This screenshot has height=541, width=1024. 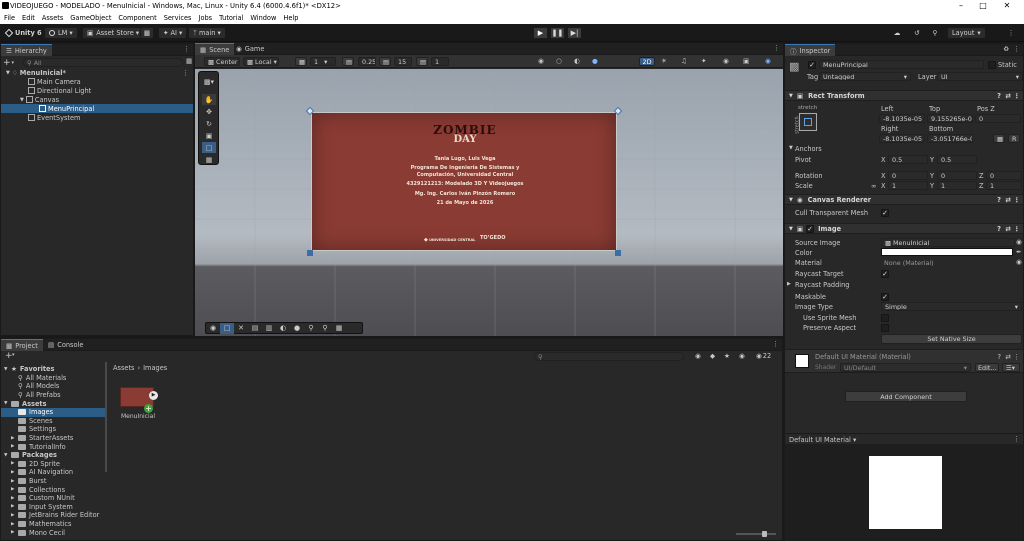 I want to click on tree-item: ⚲ All Models, so click(x=53, y=386).